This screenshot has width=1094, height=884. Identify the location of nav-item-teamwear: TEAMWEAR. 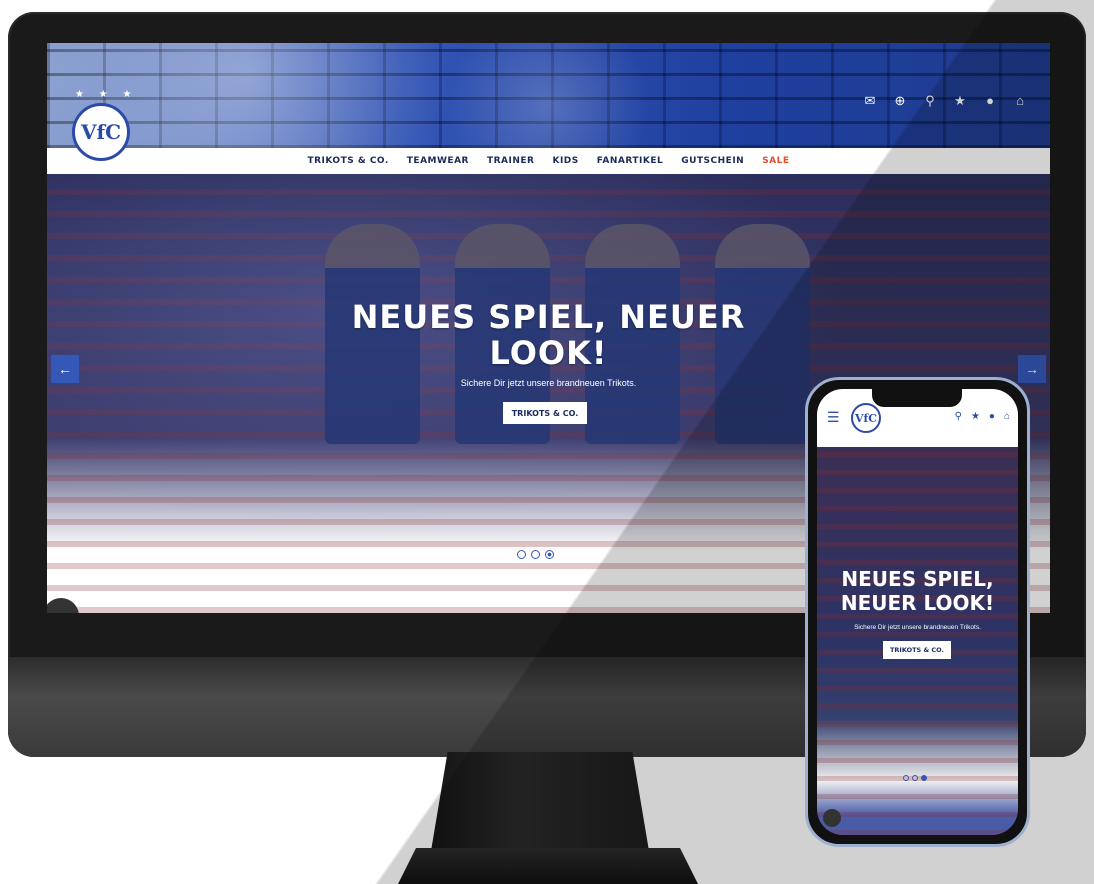
(438, 161).